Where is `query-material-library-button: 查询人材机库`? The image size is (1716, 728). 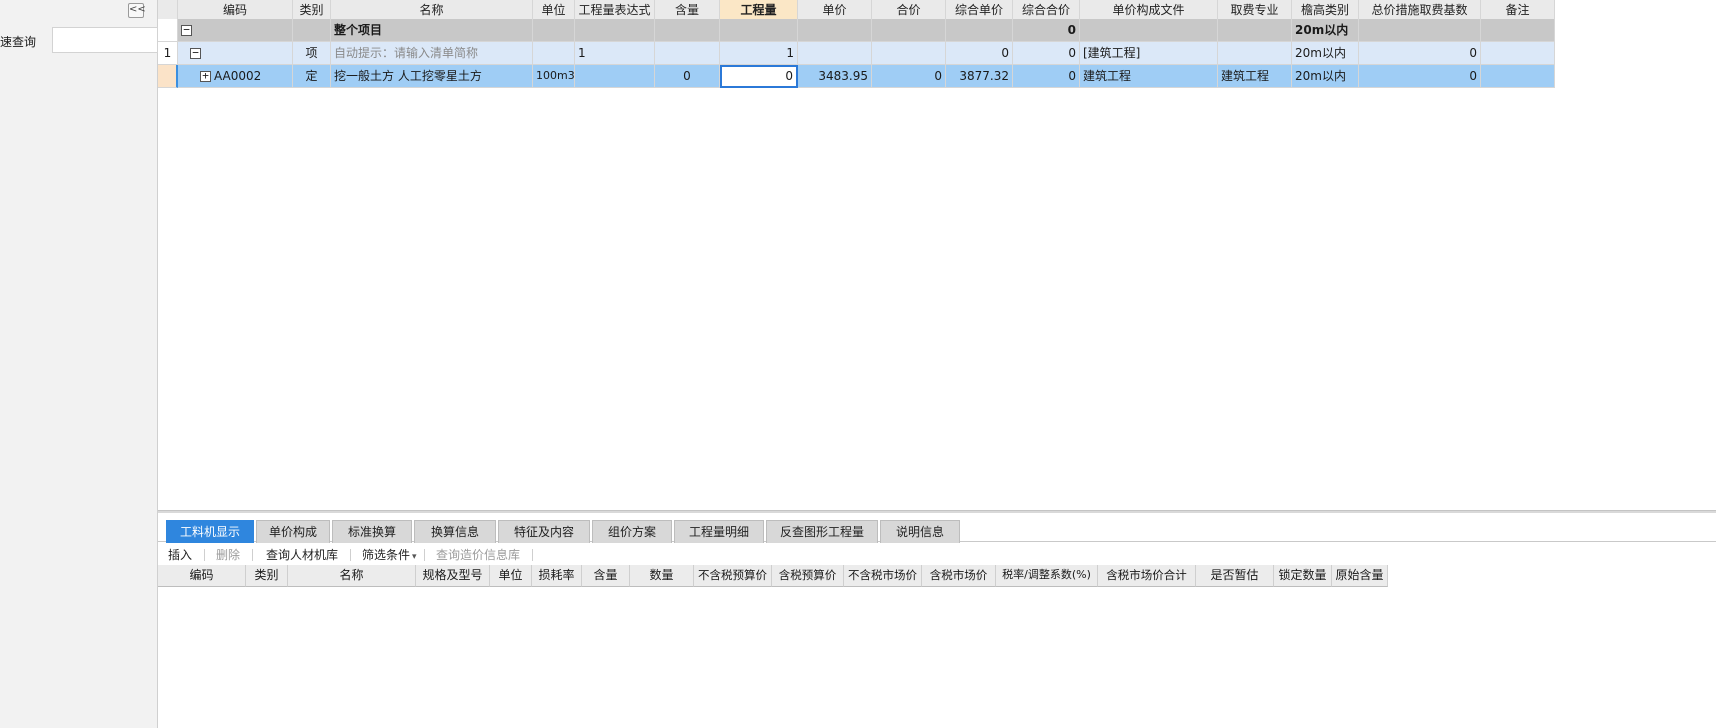
query-material-library-button: 查询人材机库 is located at coordinates (302, 554).